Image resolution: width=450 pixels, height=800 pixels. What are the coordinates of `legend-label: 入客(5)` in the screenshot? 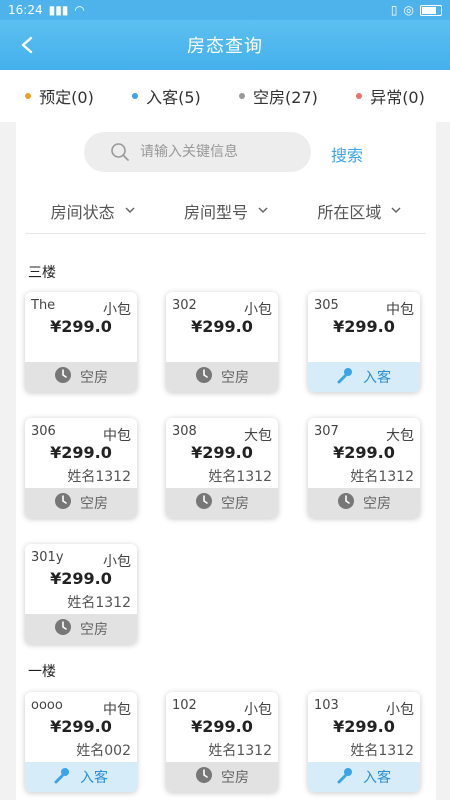 It's located at (173, 97).